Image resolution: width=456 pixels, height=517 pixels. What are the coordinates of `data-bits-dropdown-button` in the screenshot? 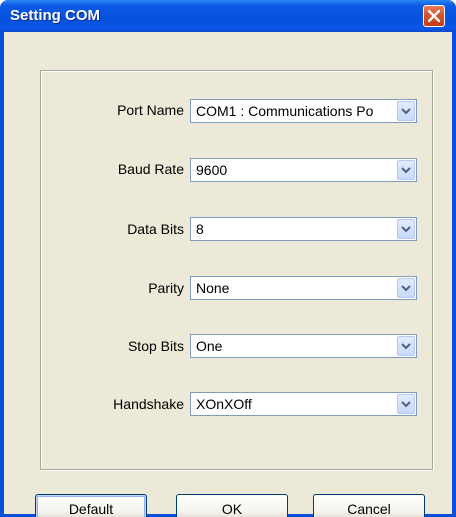 It's located at (406, 229).